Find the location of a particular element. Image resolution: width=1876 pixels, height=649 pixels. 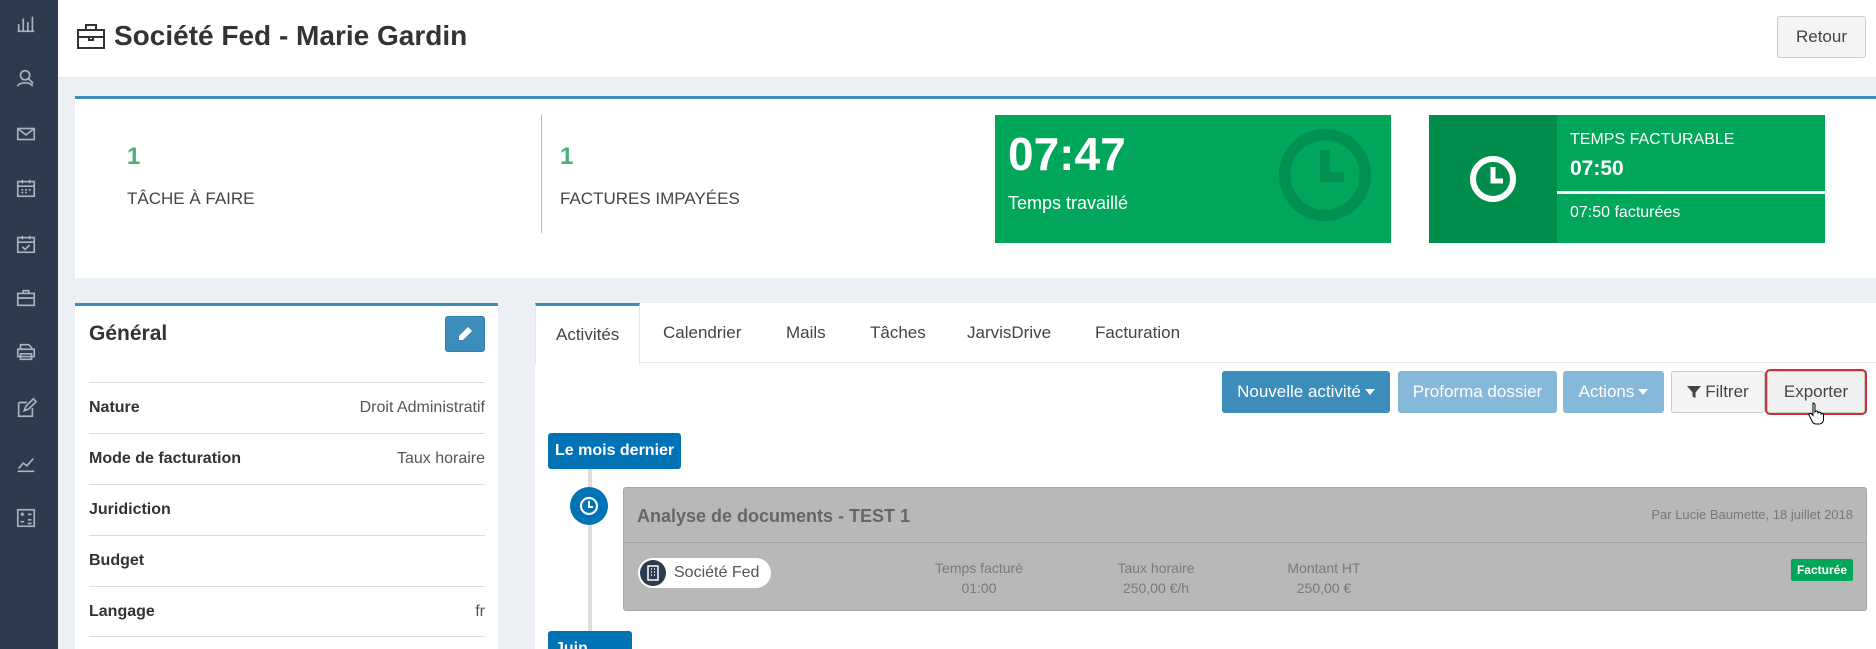

general-row-value: Taux horaire is located at coordinates (440, 458).